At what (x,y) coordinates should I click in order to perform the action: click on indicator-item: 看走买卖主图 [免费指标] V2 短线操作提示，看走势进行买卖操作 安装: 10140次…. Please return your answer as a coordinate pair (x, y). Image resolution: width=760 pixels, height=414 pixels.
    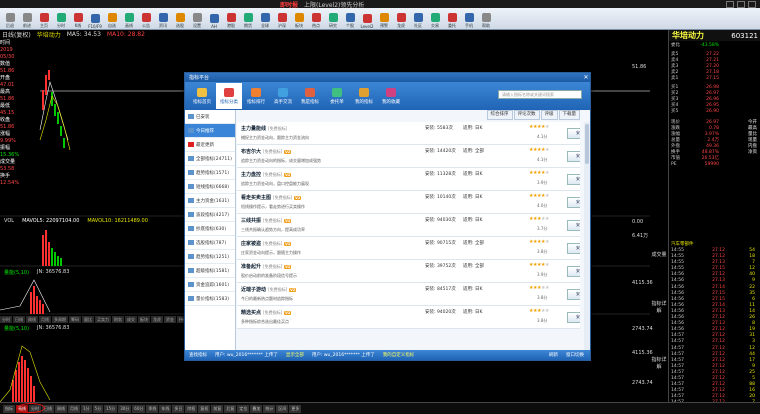
    Looking at the image, I should click on (408, 202).